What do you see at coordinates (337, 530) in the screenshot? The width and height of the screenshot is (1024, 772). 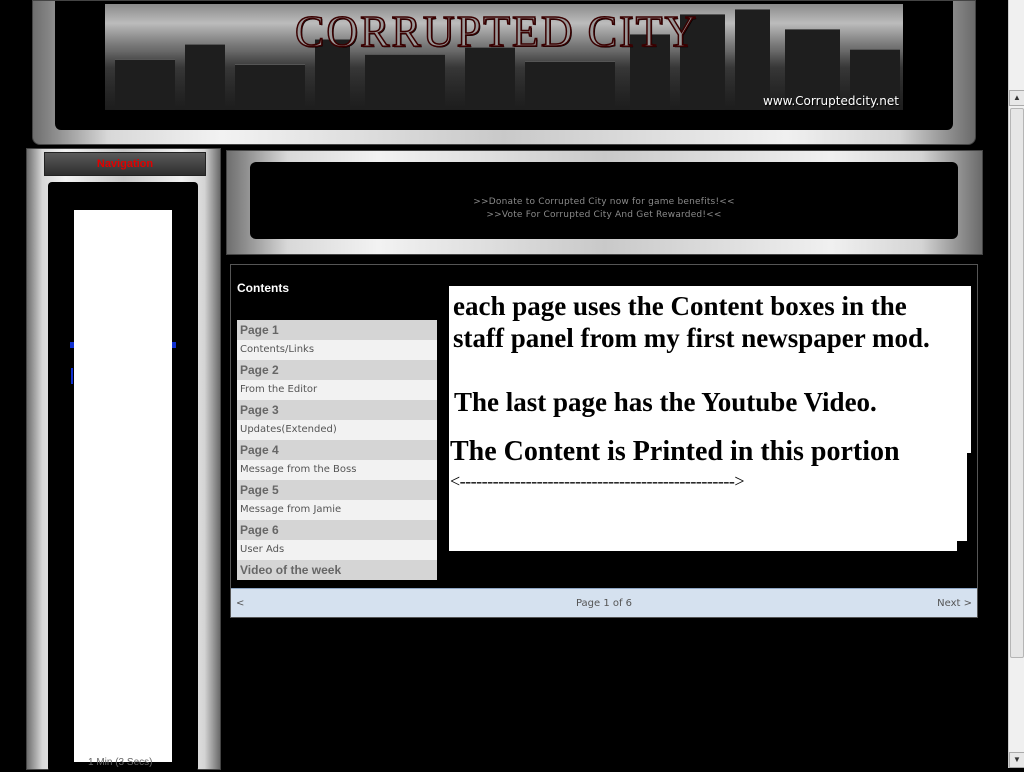 I see `toc-page-6: Page 6` at bounding box center [337, 530].